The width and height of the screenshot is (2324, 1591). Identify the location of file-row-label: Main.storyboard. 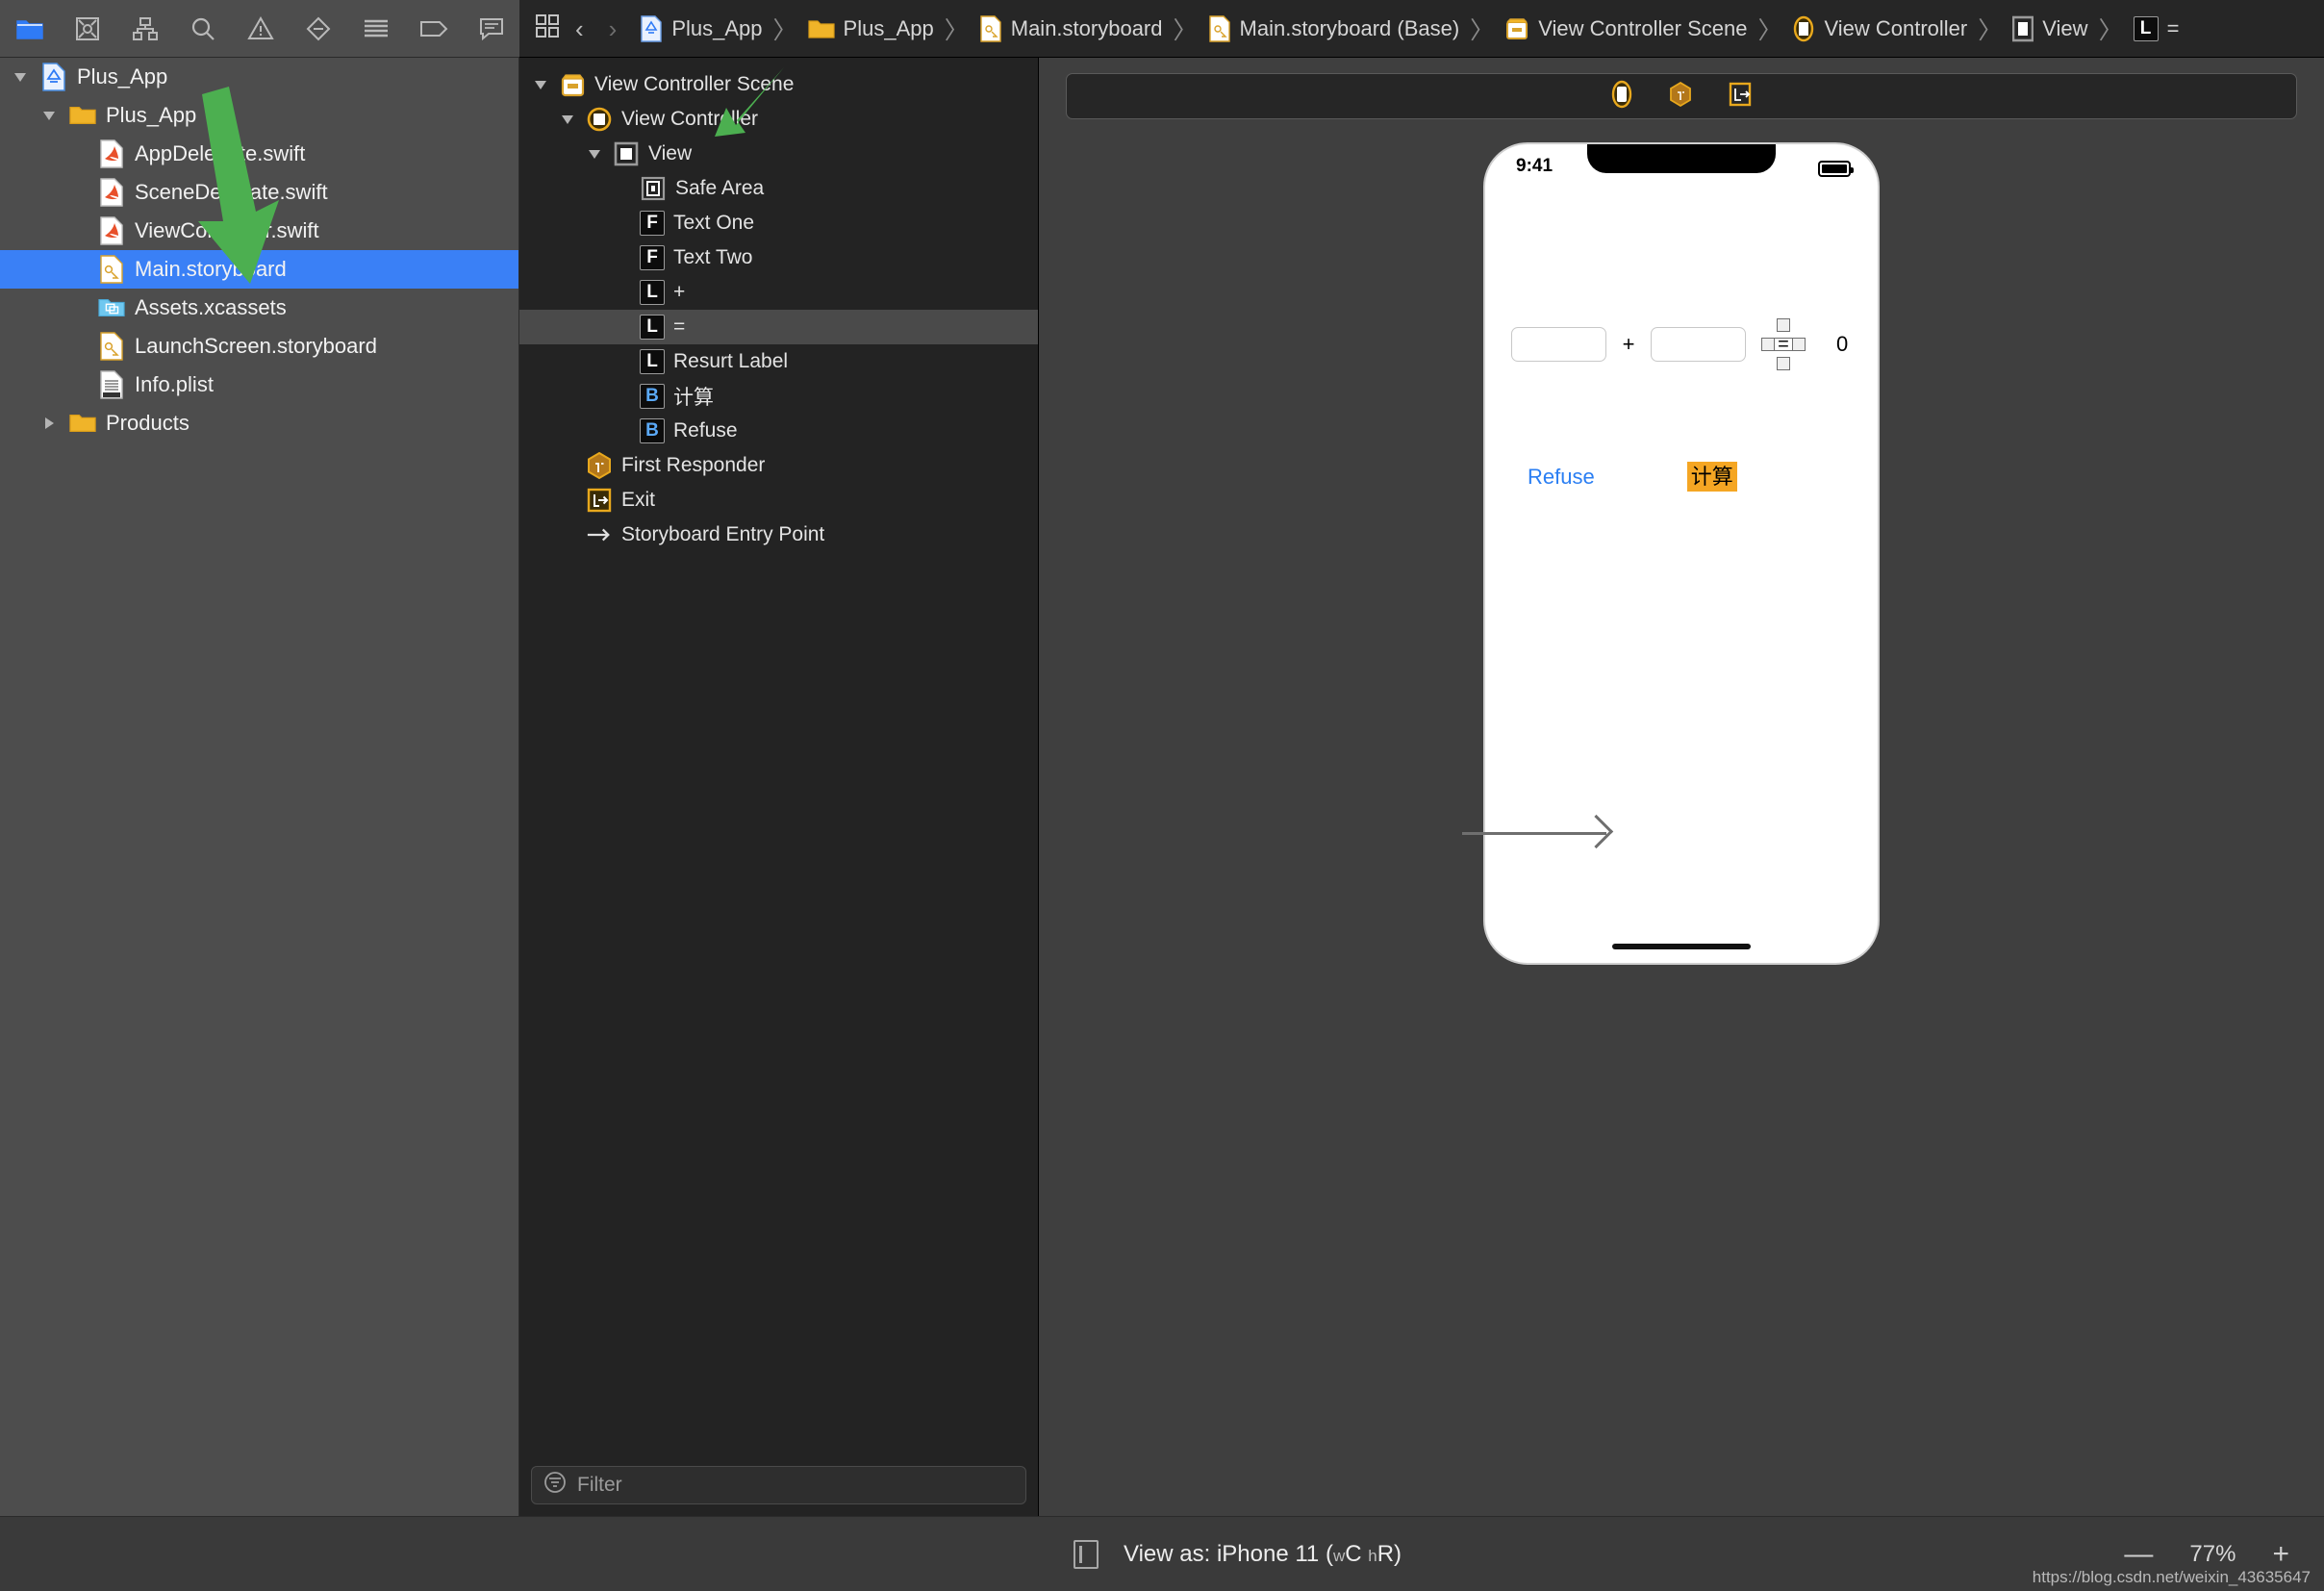
(211, 269).